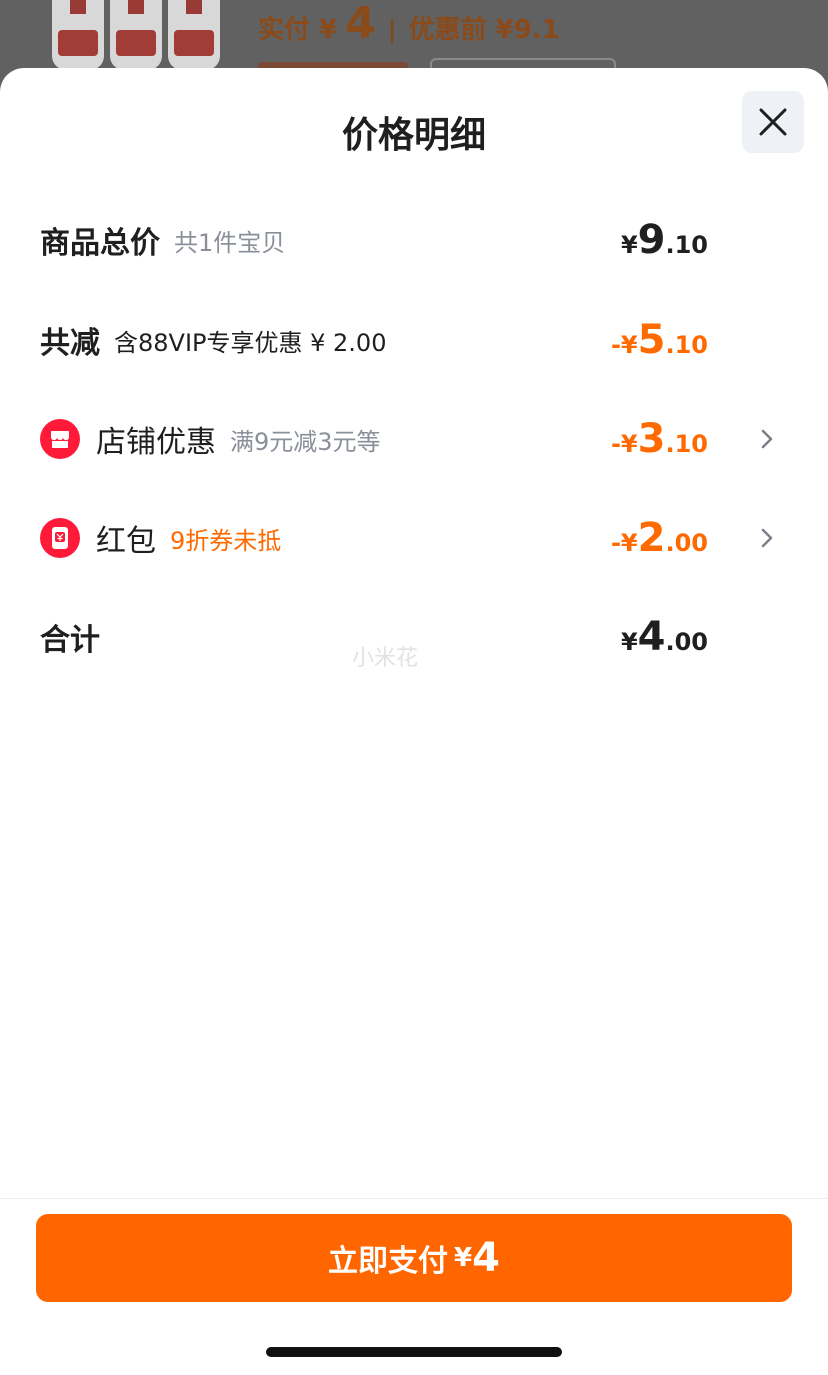  Describe the element at coordinates (250, 342) in the screenshot. I see `row-sub: 含88VIP专享优惠 ¥ 2.00` at that location.